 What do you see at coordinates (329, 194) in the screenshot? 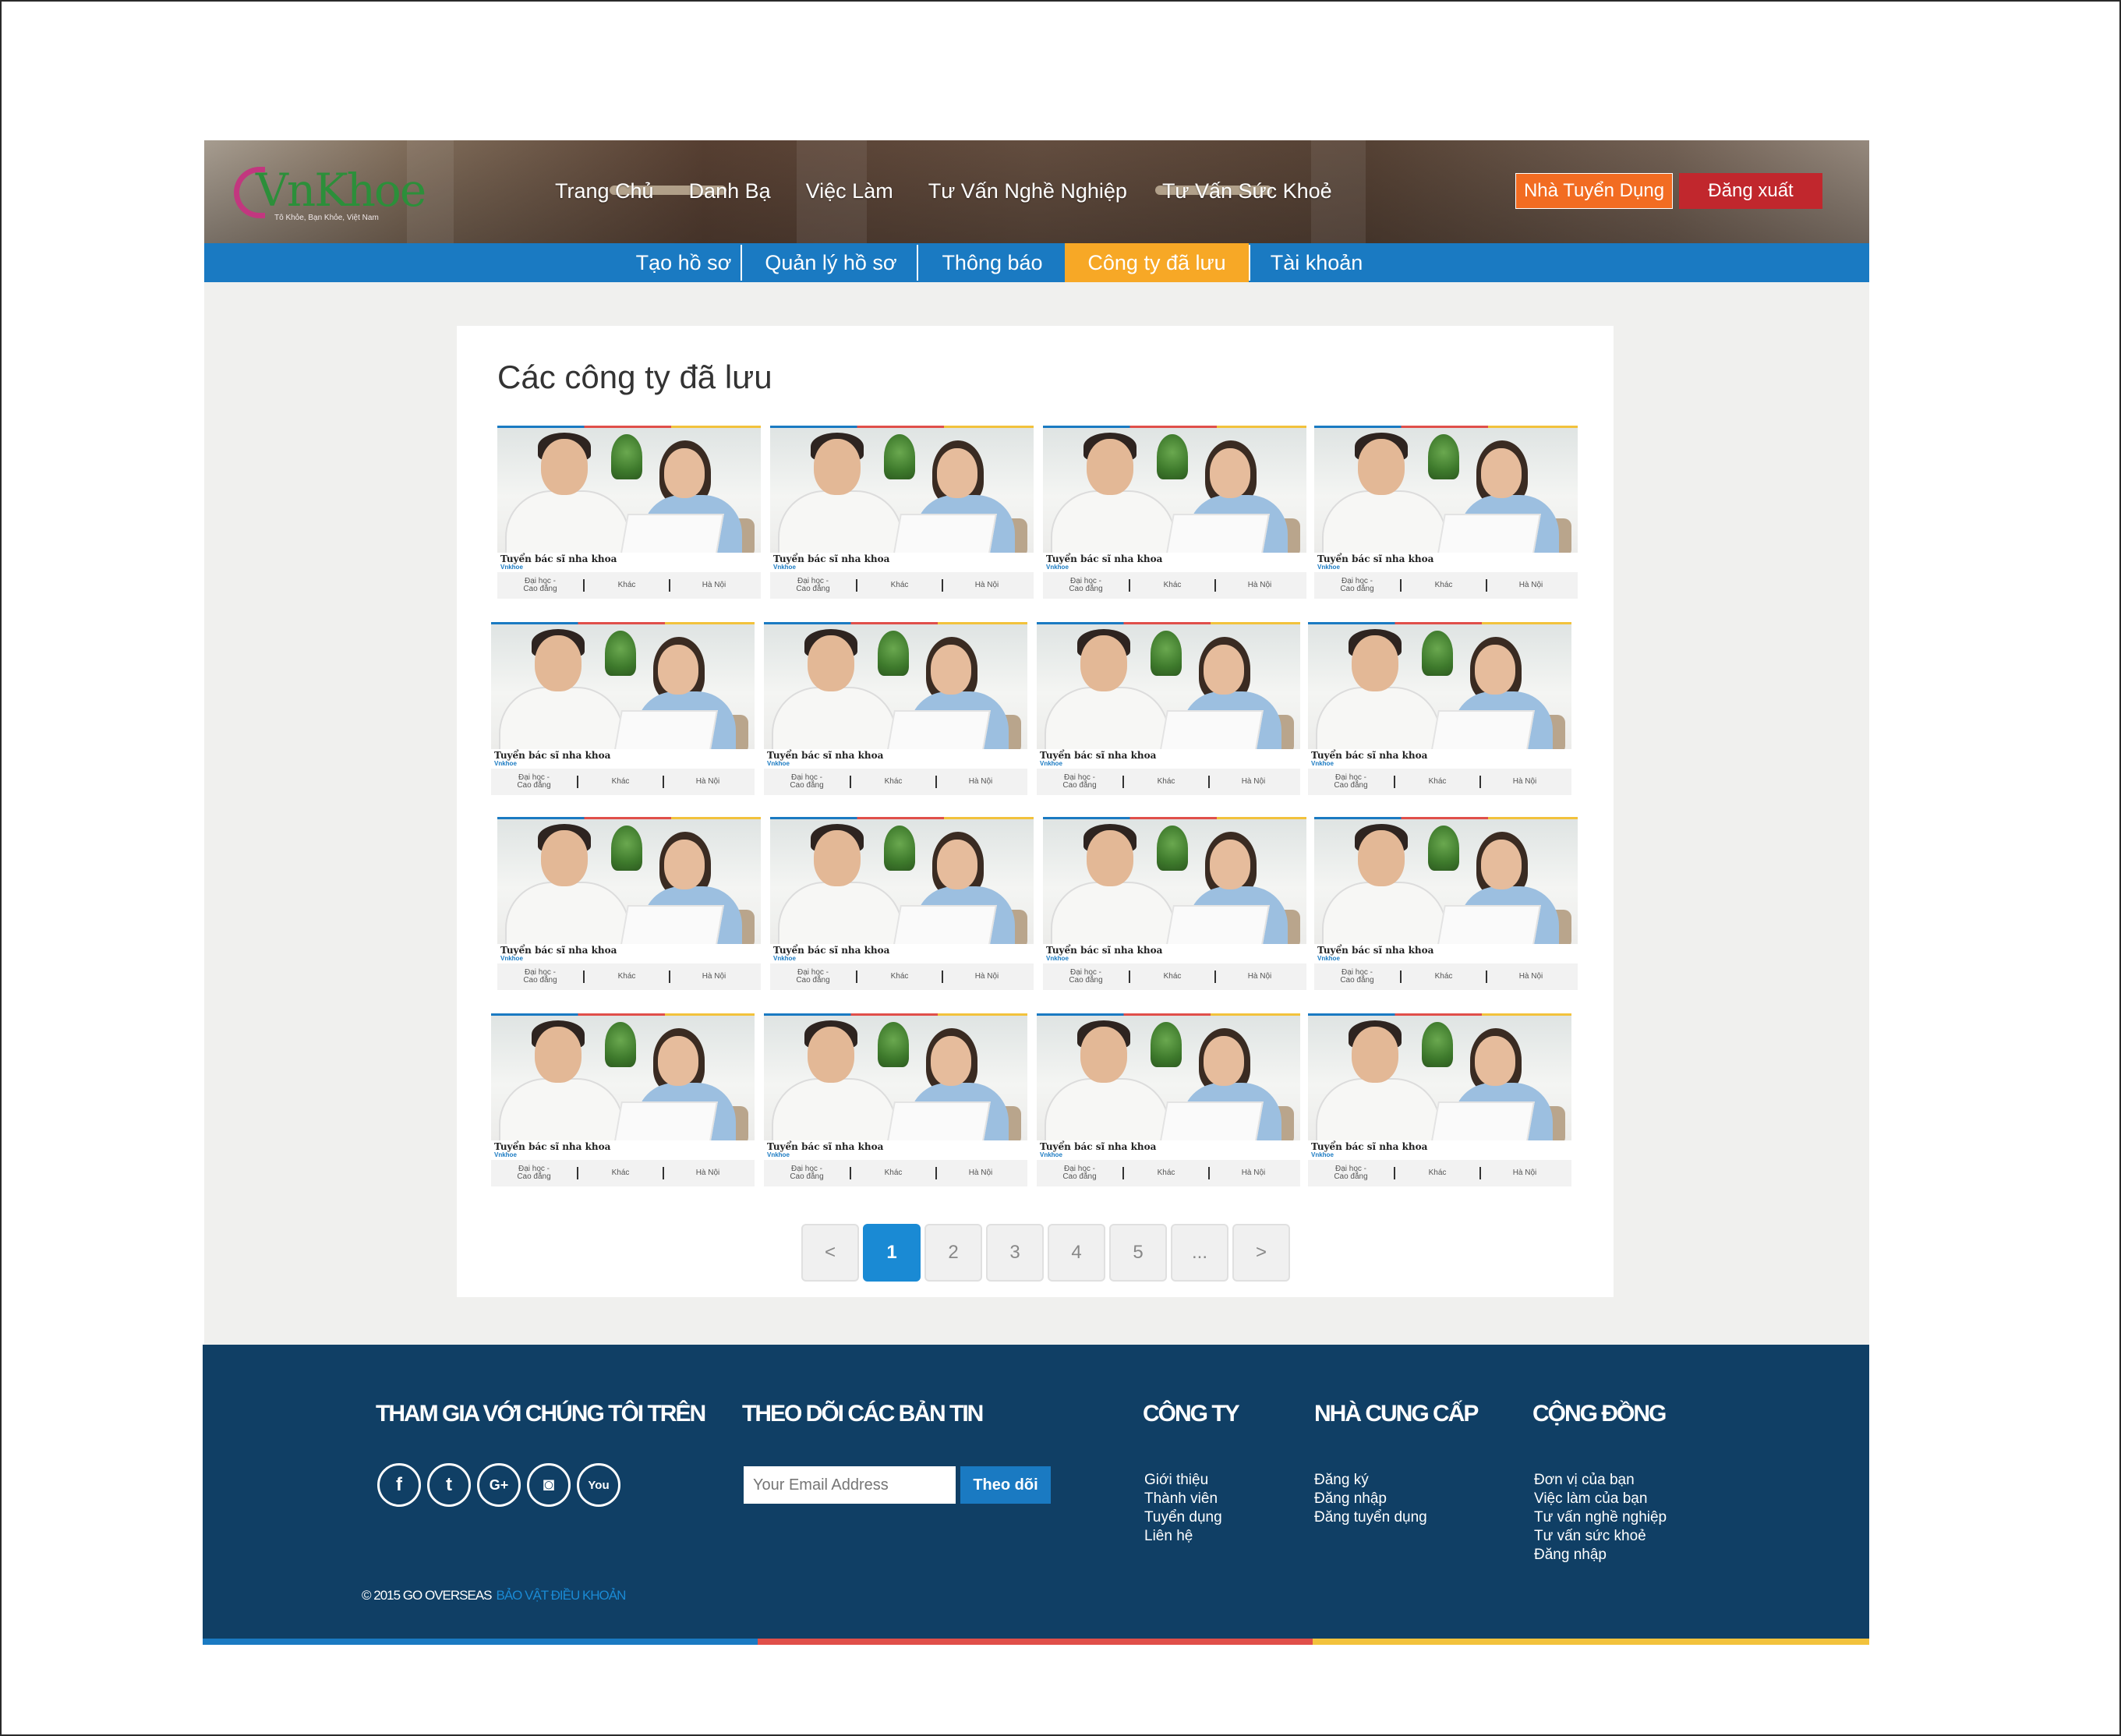
I see `site-logo: VnKhoe Tô Khỏe, Bạn Khỏe, Việt Nam` at bounding box center [329, 194].